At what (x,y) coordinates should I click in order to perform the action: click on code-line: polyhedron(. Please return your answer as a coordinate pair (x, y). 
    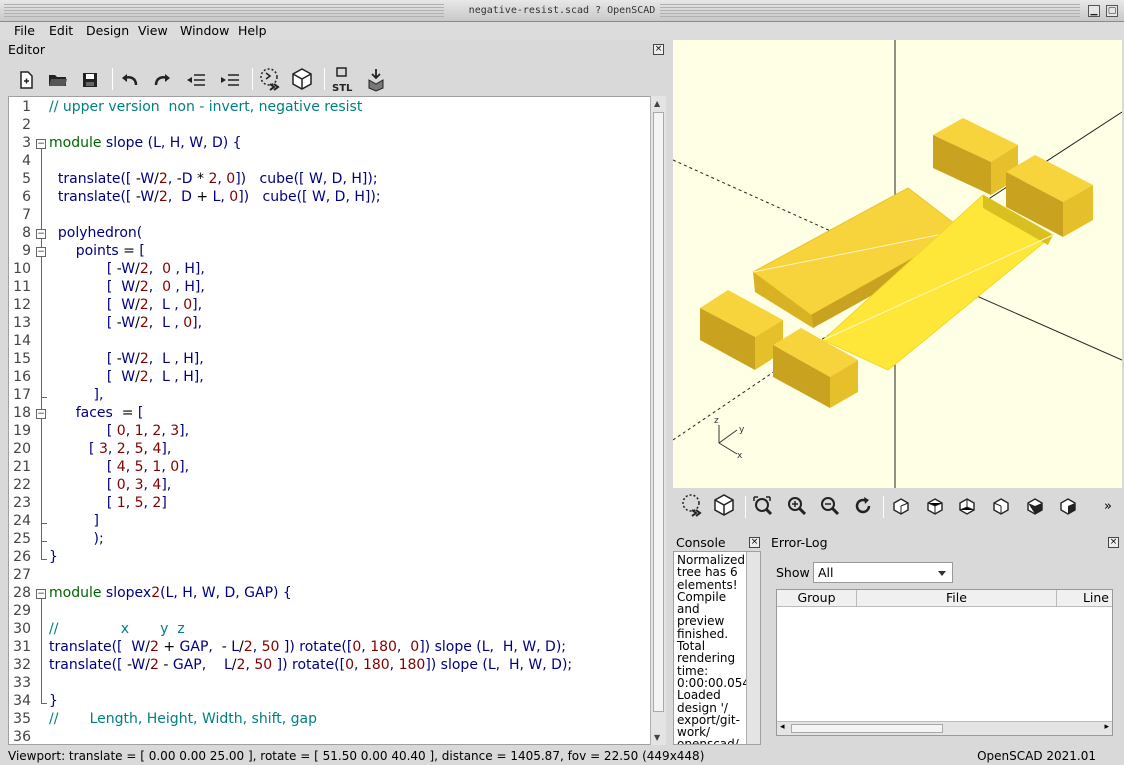
    Looking at the image, I should click on (96, 233).